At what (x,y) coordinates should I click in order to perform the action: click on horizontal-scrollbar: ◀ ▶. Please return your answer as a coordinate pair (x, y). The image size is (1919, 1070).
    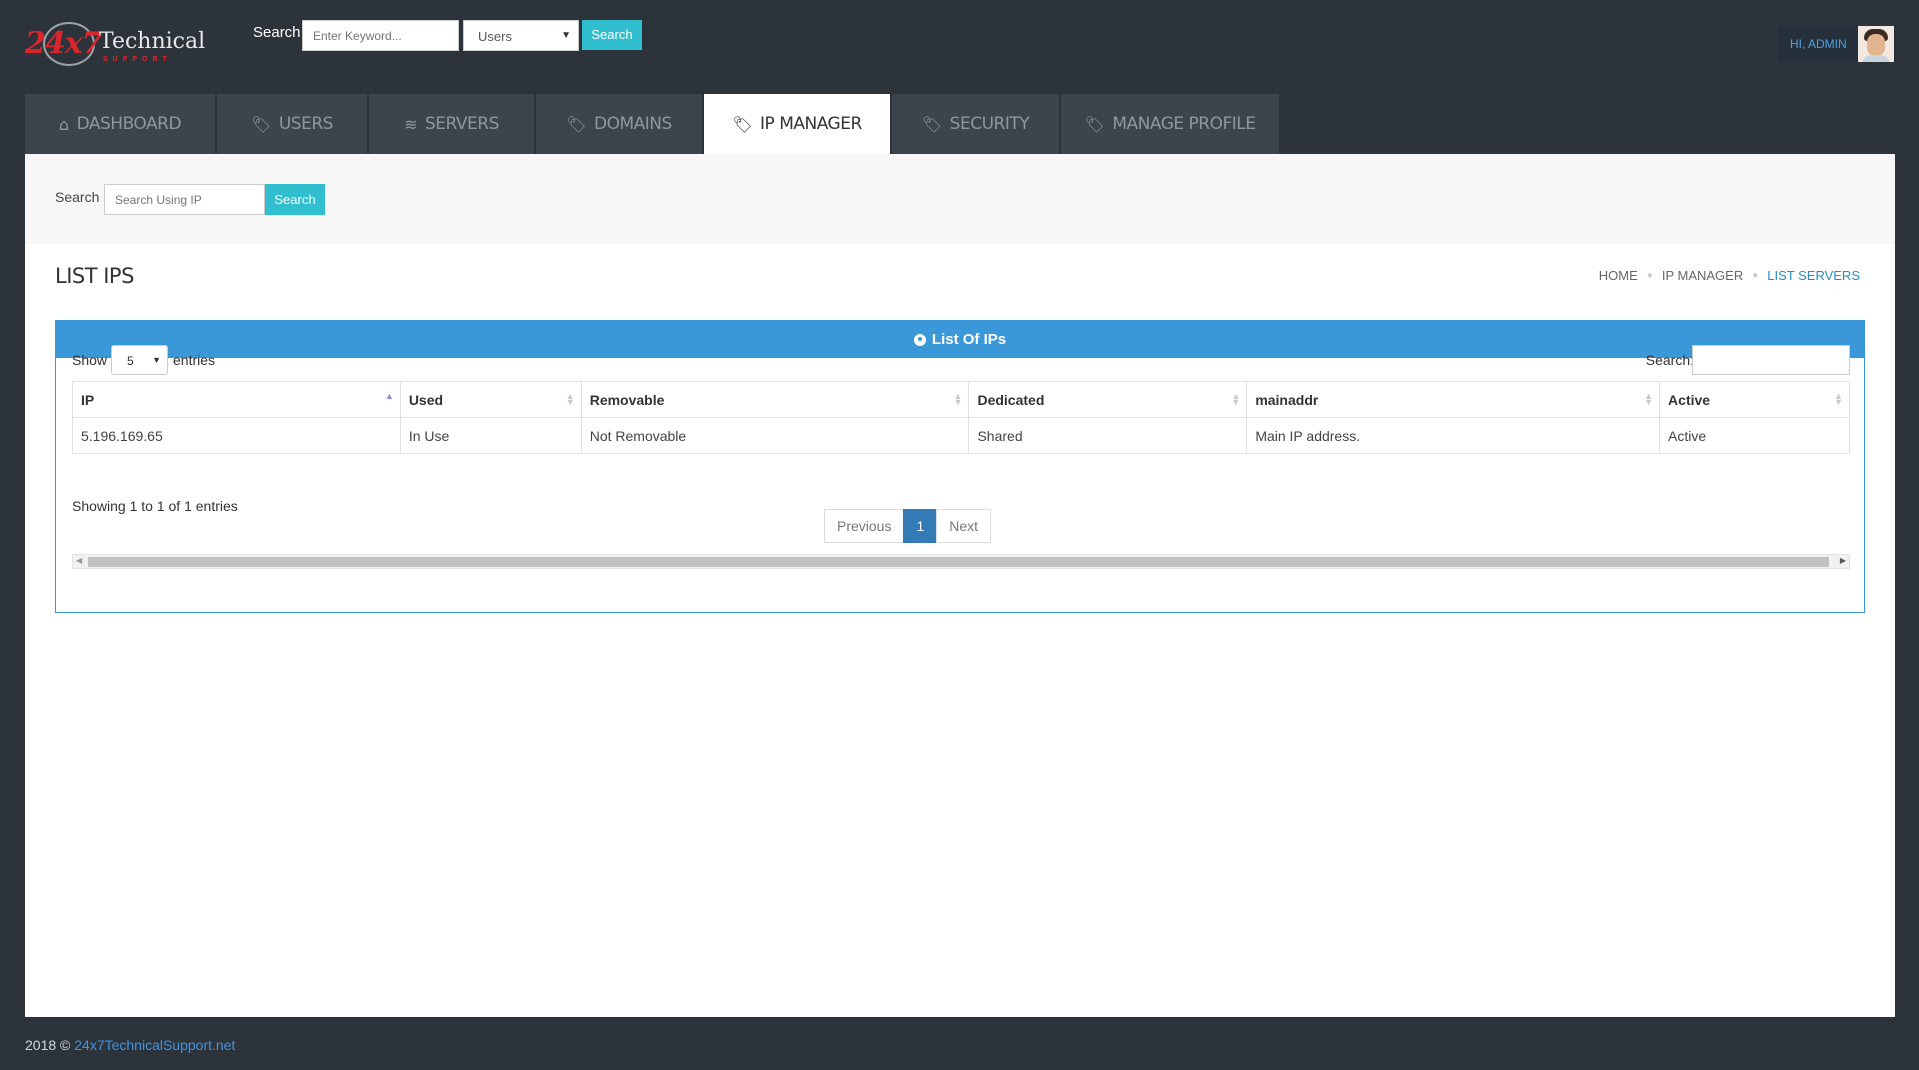
    Looking at the image, I should click on (961, 561).